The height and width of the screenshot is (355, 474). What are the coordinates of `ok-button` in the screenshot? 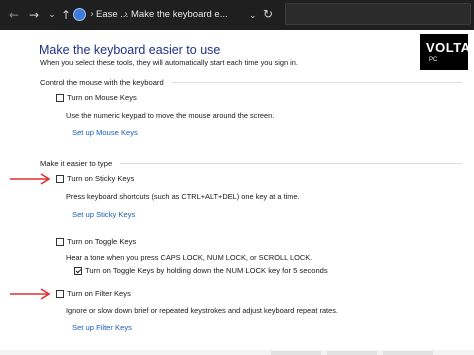 It's located at (296, 353).